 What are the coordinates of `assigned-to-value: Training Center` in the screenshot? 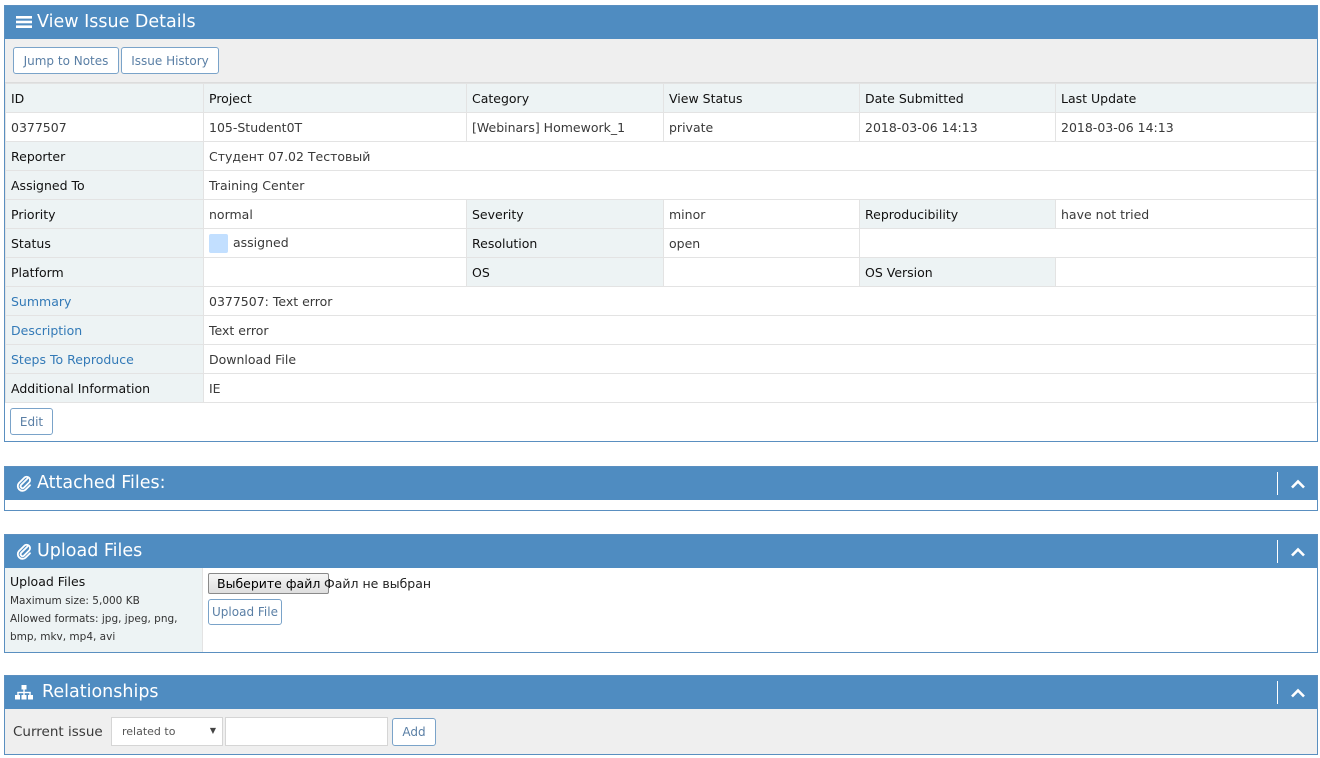 It's located at (760, 185).